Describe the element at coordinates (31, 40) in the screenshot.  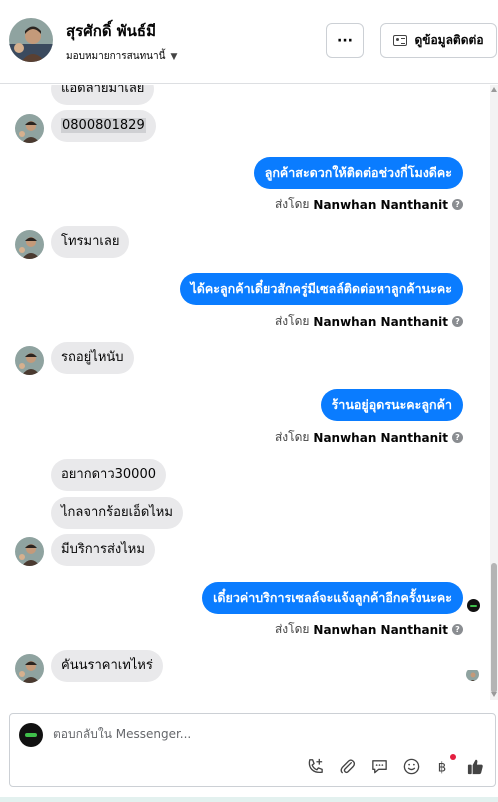
I see `contact-avatar` at that location.